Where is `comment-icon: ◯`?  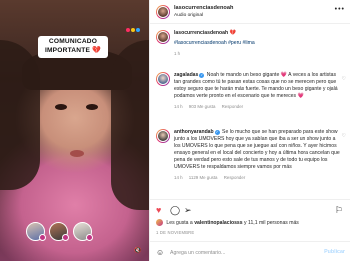 comment-icon: ◯ is located at coordinates (175, 210).